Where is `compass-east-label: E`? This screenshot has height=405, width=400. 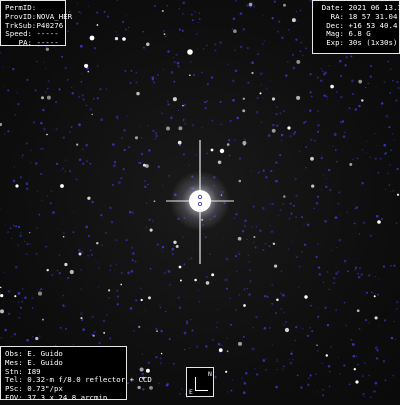
compass-east-label: E is located at coordinates (191, 392).